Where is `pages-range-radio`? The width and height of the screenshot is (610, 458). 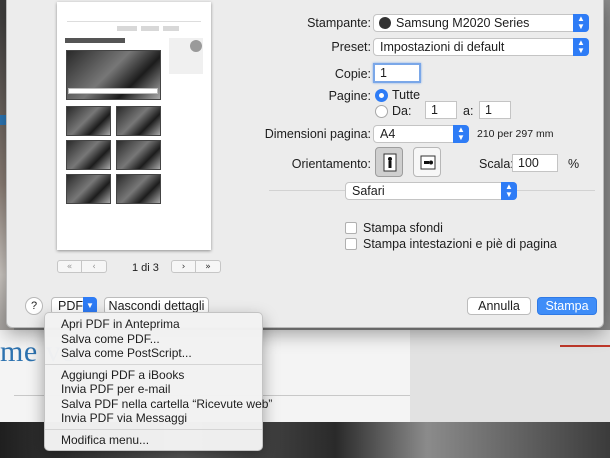
pages-range-radio is located at coordinates (381, 111).